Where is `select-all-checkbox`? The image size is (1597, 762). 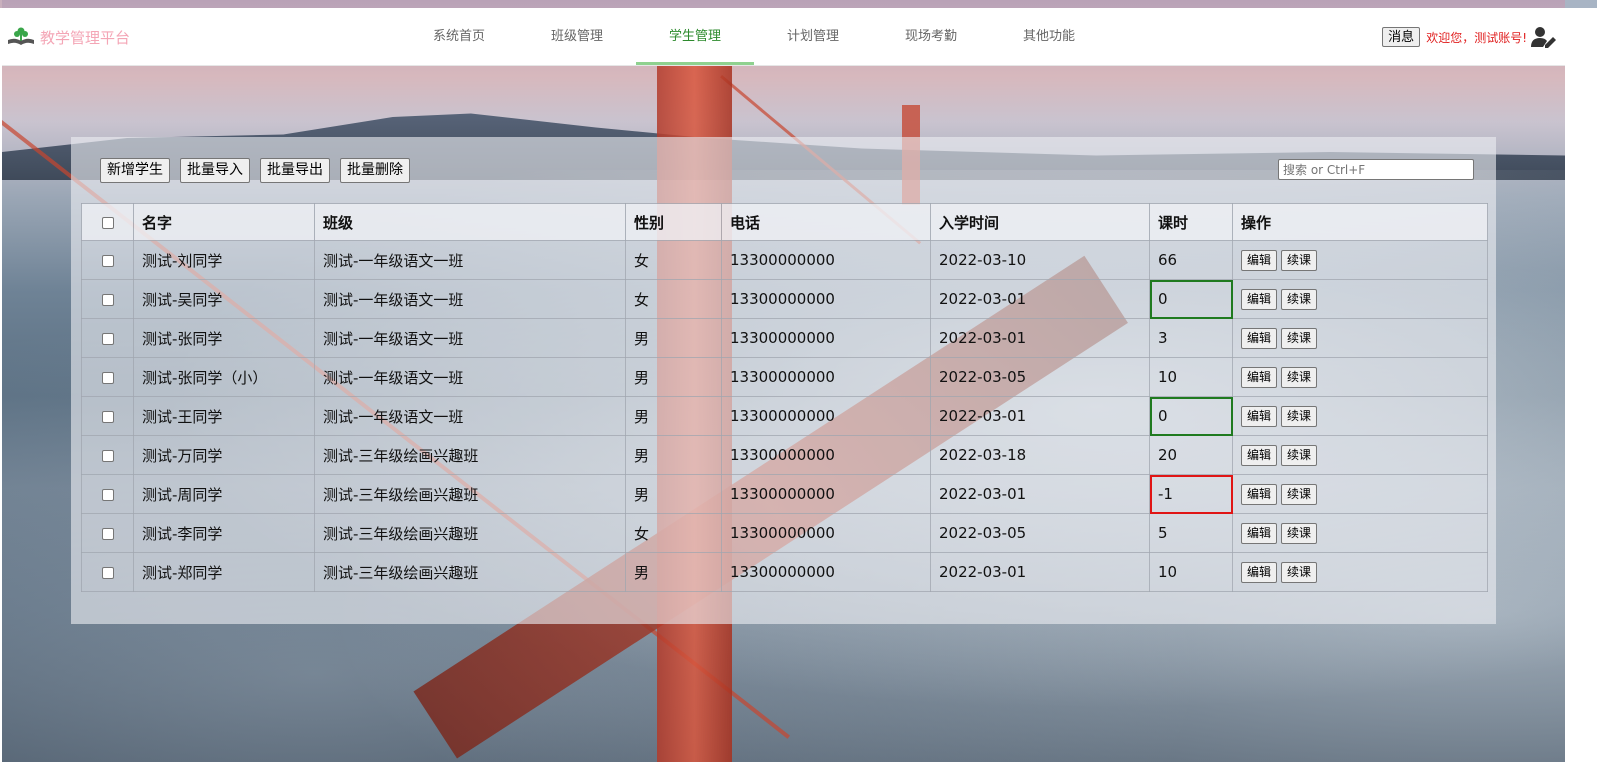 select-all-checkbox is located at coordinates (107, 222).